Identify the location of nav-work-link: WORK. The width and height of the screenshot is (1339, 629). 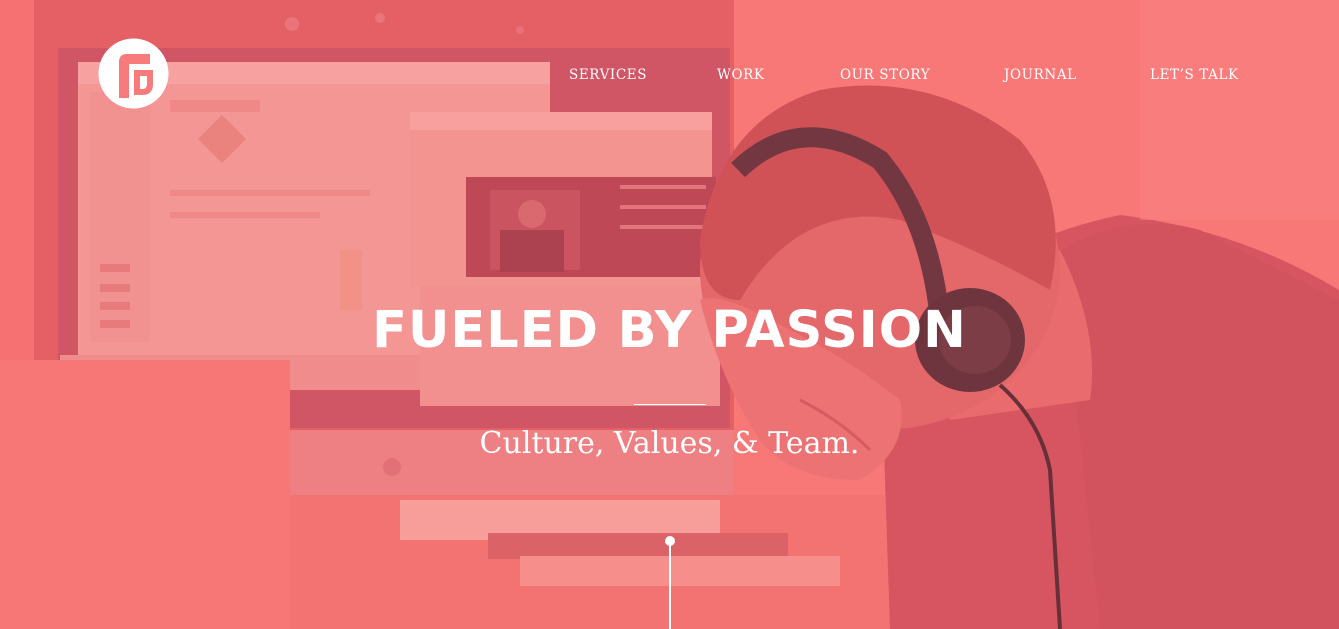
(741, 75).